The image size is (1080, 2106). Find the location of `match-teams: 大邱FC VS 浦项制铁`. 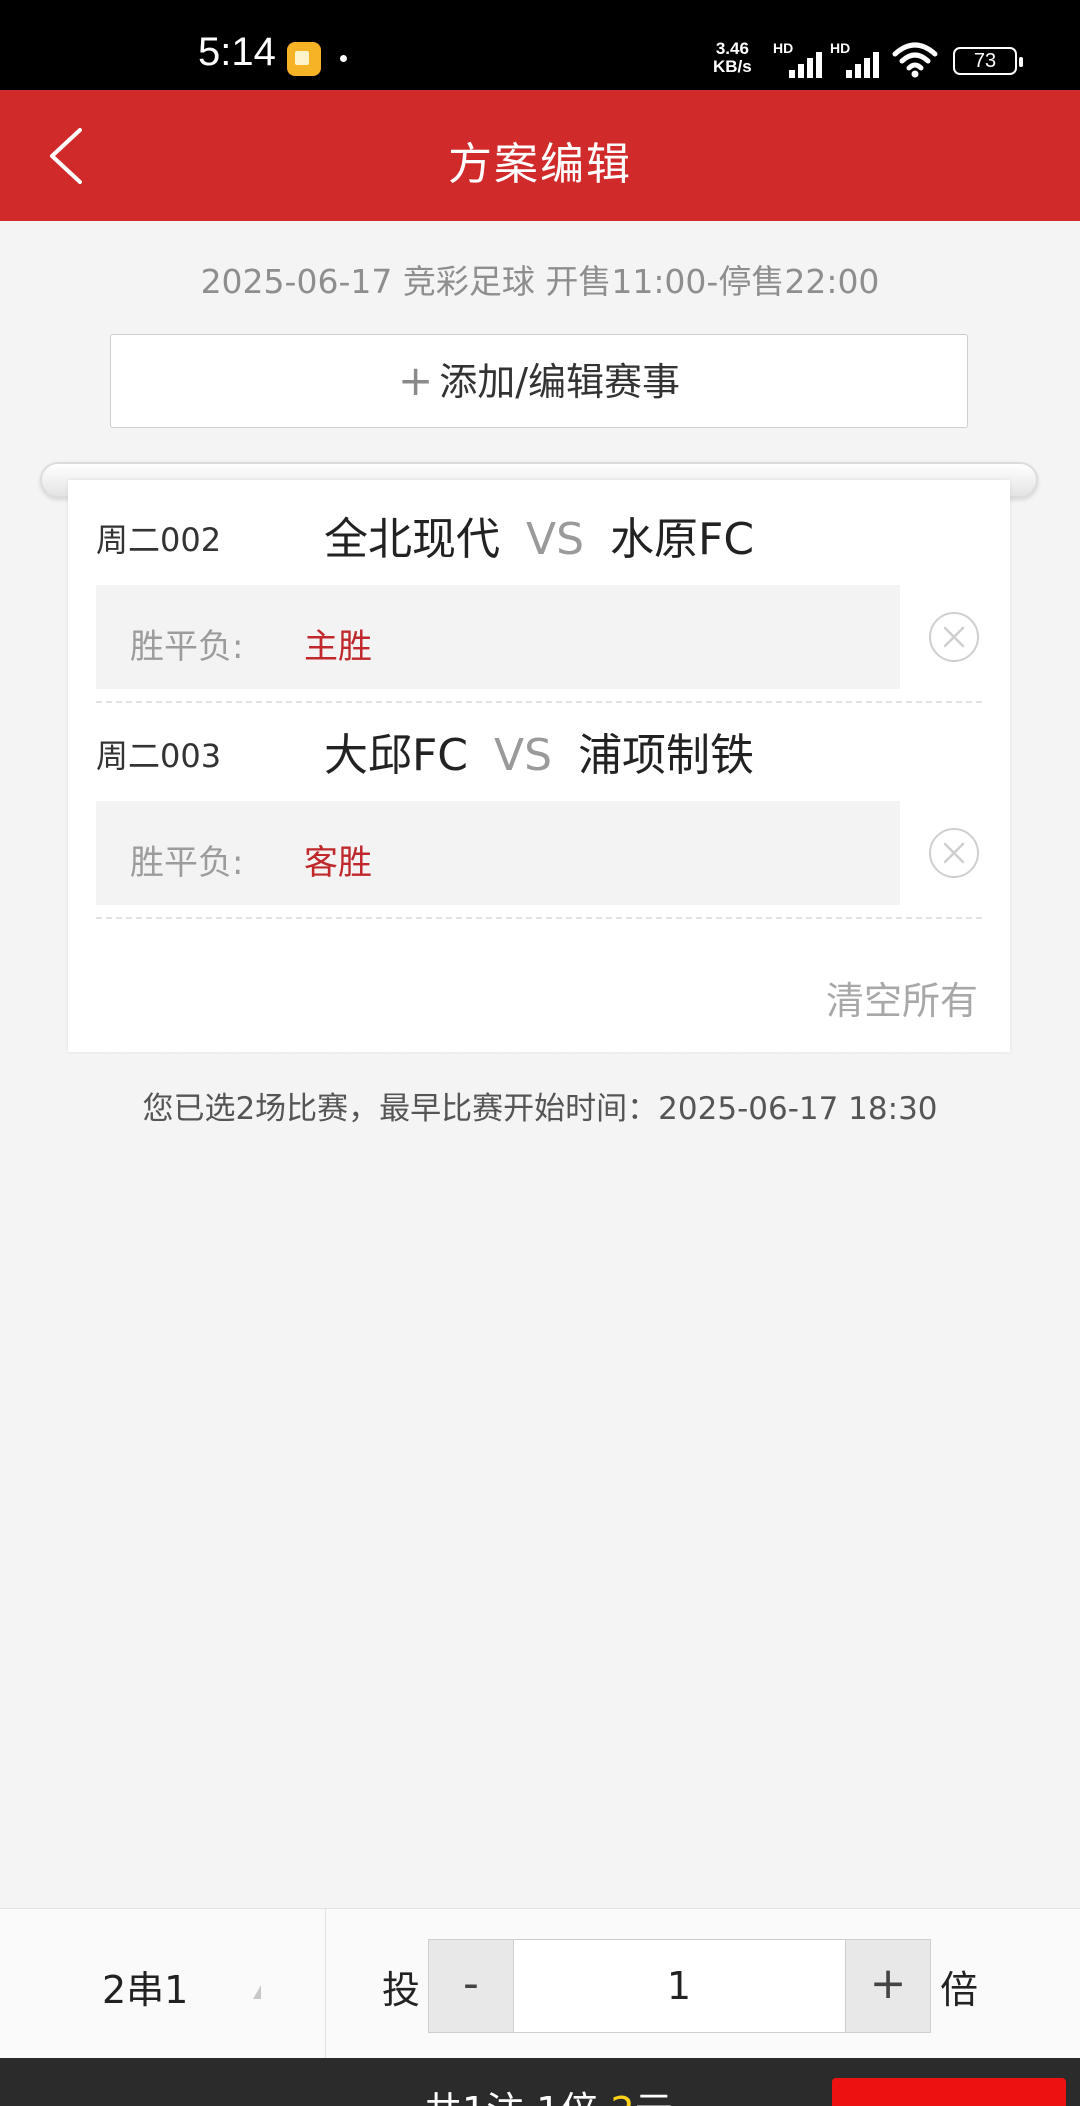

match-teams: 大邱FC VS 浦项制铁 is located at coordinates (539, 751).